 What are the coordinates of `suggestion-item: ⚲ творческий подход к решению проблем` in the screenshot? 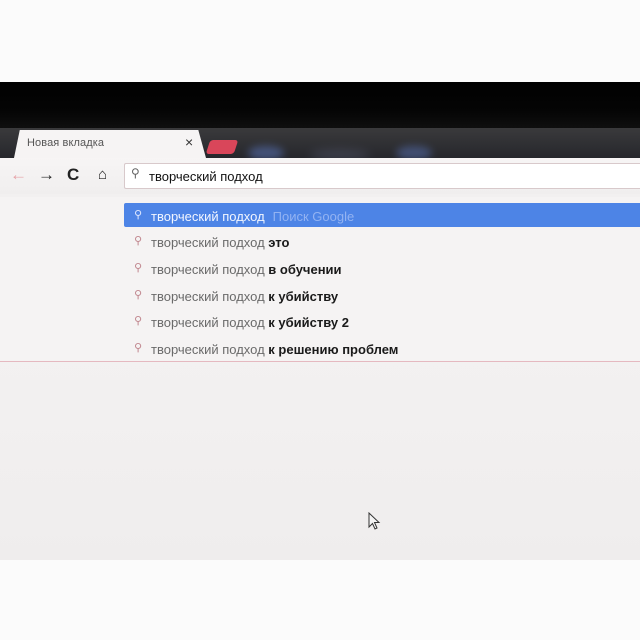 It's located at (382, 348).